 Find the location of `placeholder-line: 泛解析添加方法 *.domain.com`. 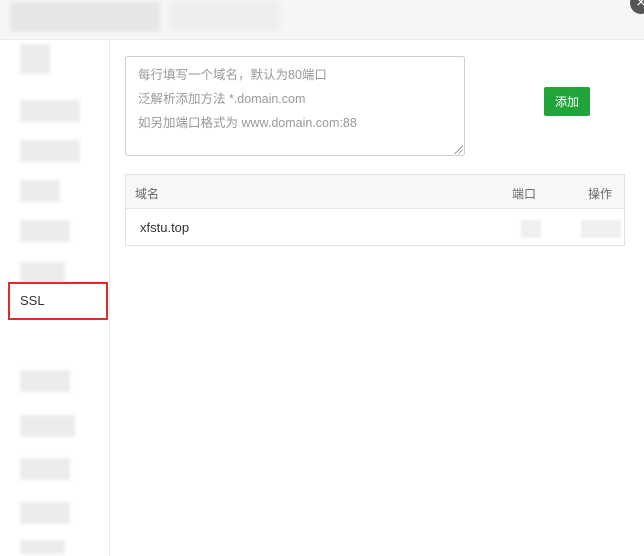

placeholder-line: 泛解析添加方法 *.domain.com is located at coordinates (222, 99).